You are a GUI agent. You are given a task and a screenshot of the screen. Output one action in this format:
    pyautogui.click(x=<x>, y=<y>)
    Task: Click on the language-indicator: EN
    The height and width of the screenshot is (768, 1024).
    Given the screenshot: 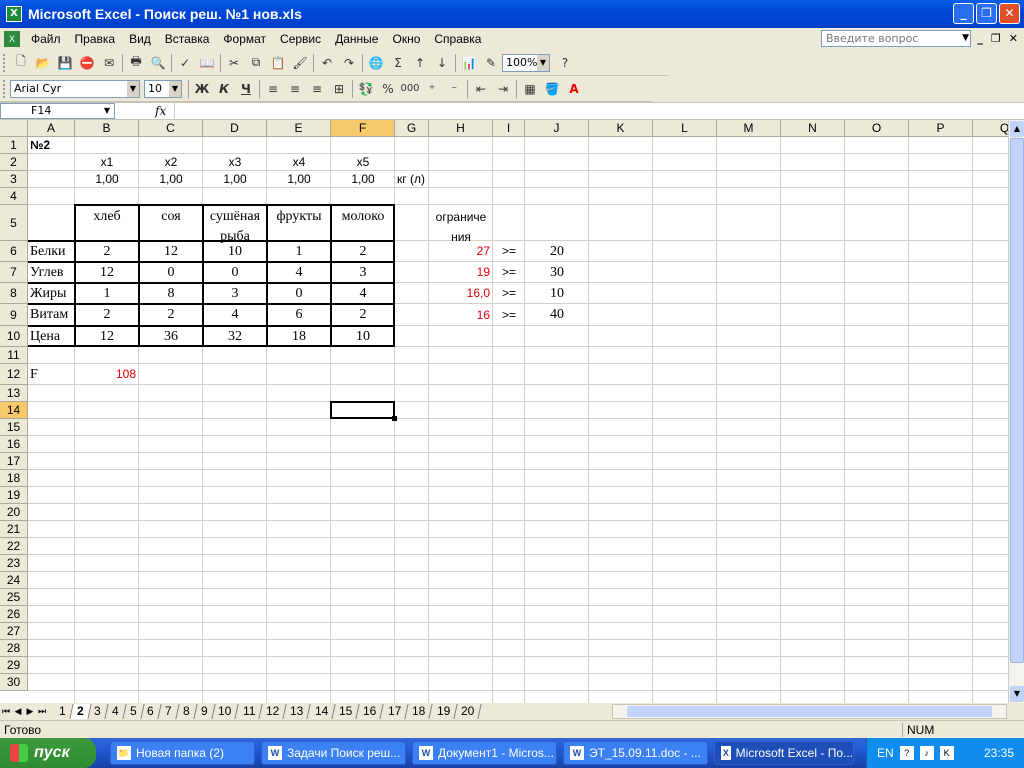 What is the action you would take?
    pyautogui.click(x=885, y=753)
    